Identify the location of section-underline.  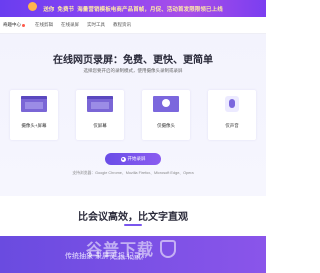
(133, 225).